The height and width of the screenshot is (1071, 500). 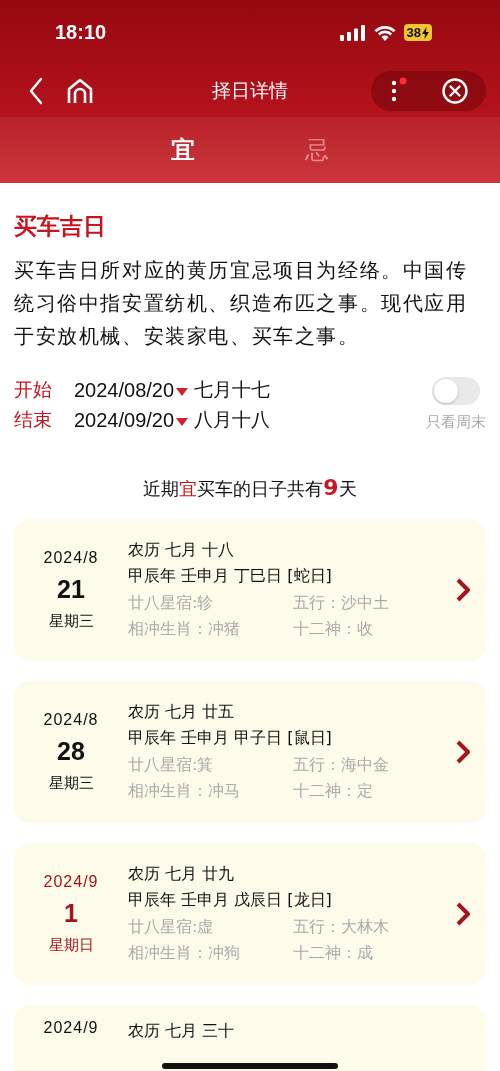 What do you see at coordinates (184, 953) in the screenshot?
I see `detail-text: 相冲生肖：冲狗` at bounding box center [184, 953].